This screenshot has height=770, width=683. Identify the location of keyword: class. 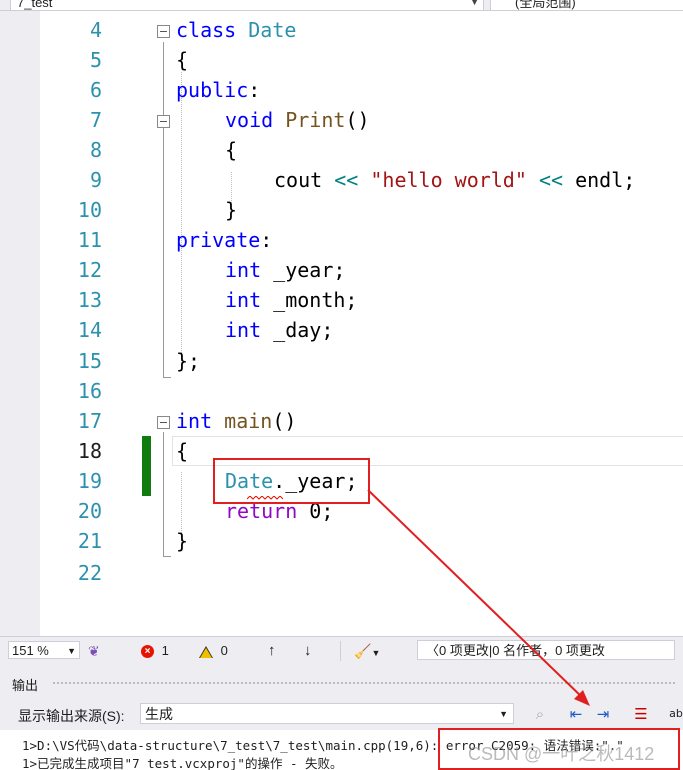
(206, 30).